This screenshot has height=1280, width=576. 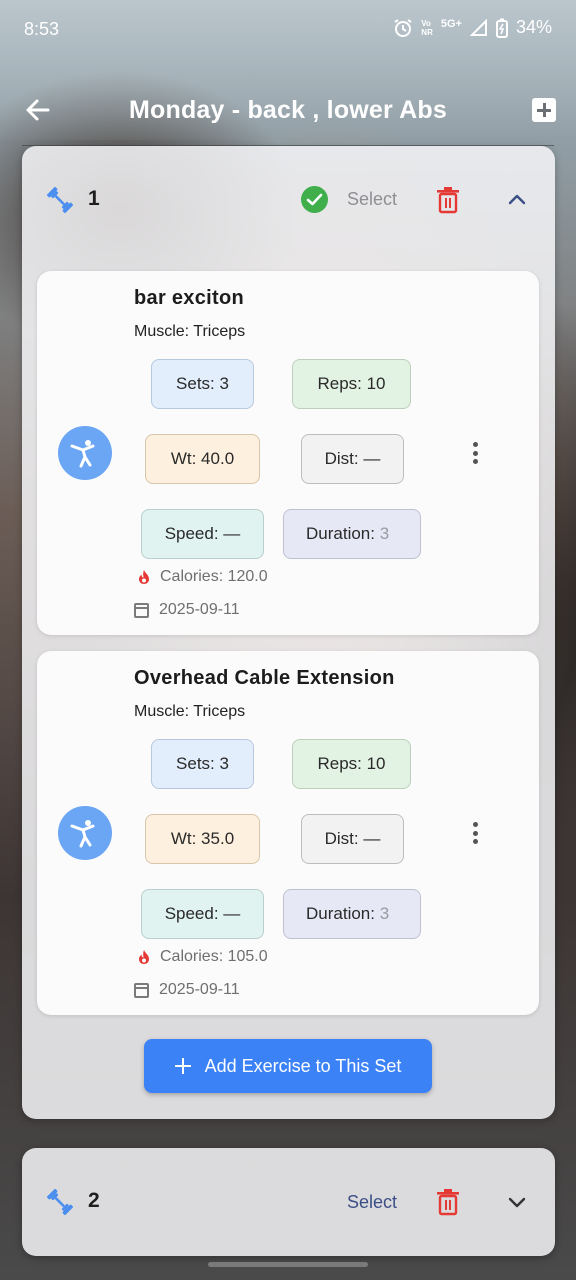 What do you see at coordinates (303, 1065) in the screenshot?
I see `add-exercise-label: Add Exercise to This Set` at bounding box center [303, 1065].